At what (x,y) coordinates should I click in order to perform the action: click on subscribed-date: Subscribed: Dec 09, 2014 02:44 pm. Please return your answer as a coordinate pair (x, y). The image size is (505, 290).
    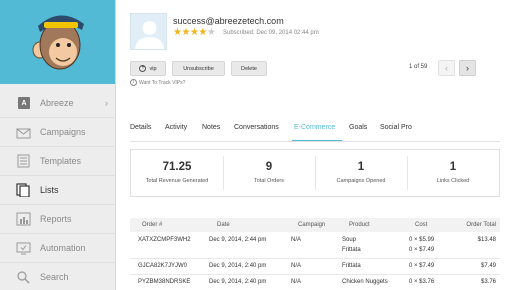
    Looking at the image, I should click on (271, 33).